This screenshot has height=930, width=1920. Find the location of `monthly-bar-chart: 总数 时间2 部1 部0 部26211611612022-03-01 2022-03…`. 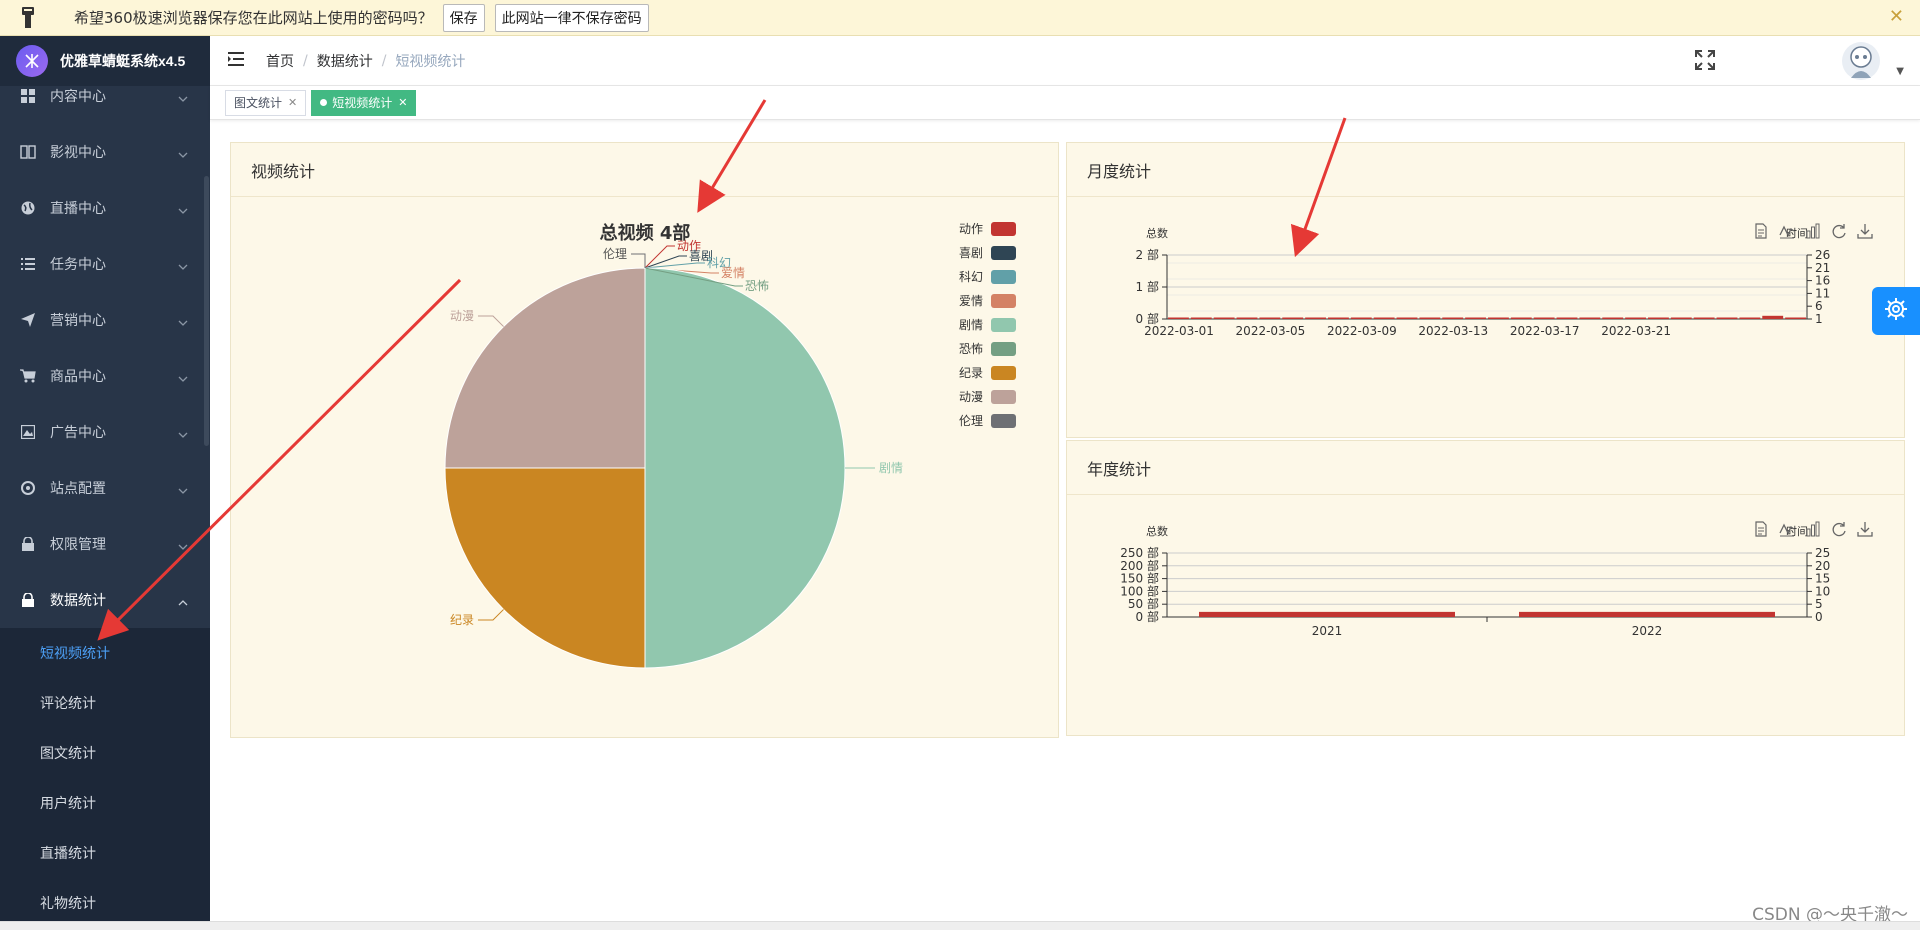

monthly-bar-chart: 总数 时间2 部1 部0 部26211611612022-03-01 2022-03… is located at coordinates (1483, 282).